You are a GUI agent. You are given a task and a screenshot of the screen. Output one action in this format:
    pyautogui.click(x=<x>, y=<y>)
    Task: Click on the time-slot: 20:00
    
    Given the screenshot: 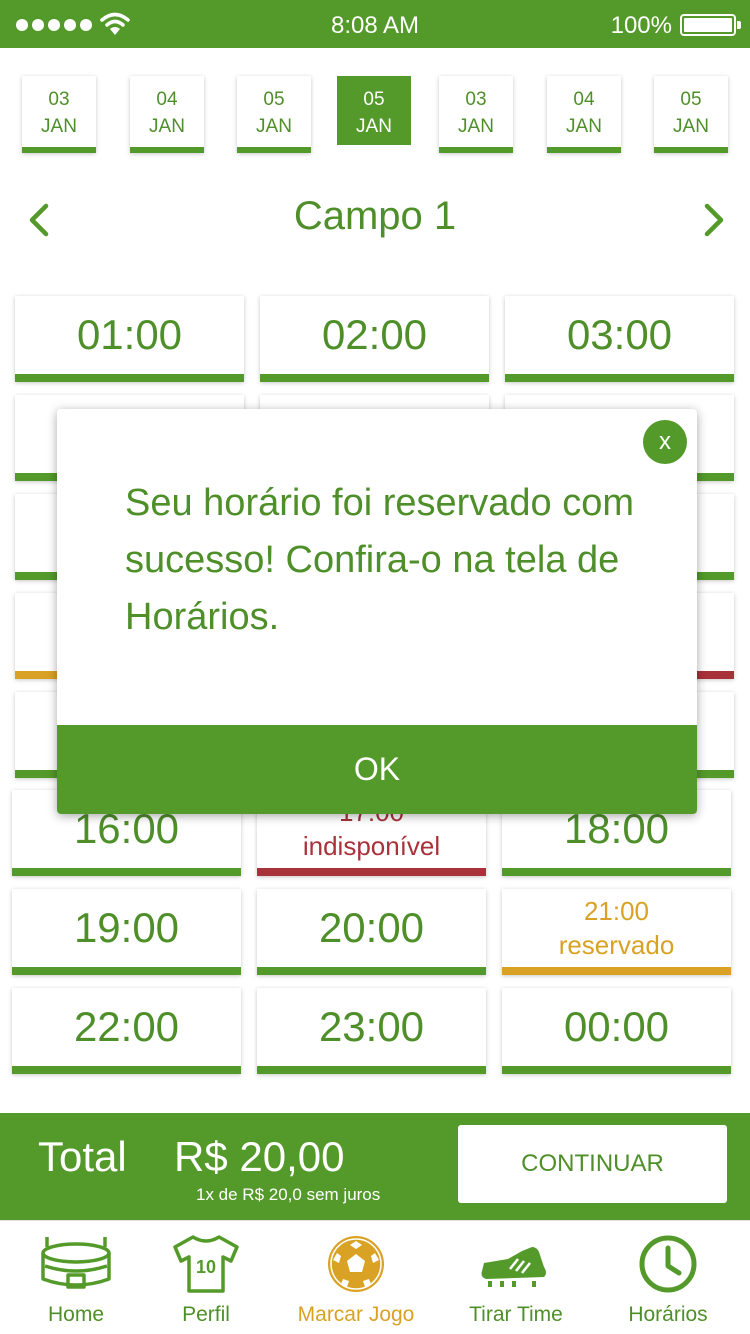 What is the action you would take?
    pyautogui.click(x=371, y=932)
    